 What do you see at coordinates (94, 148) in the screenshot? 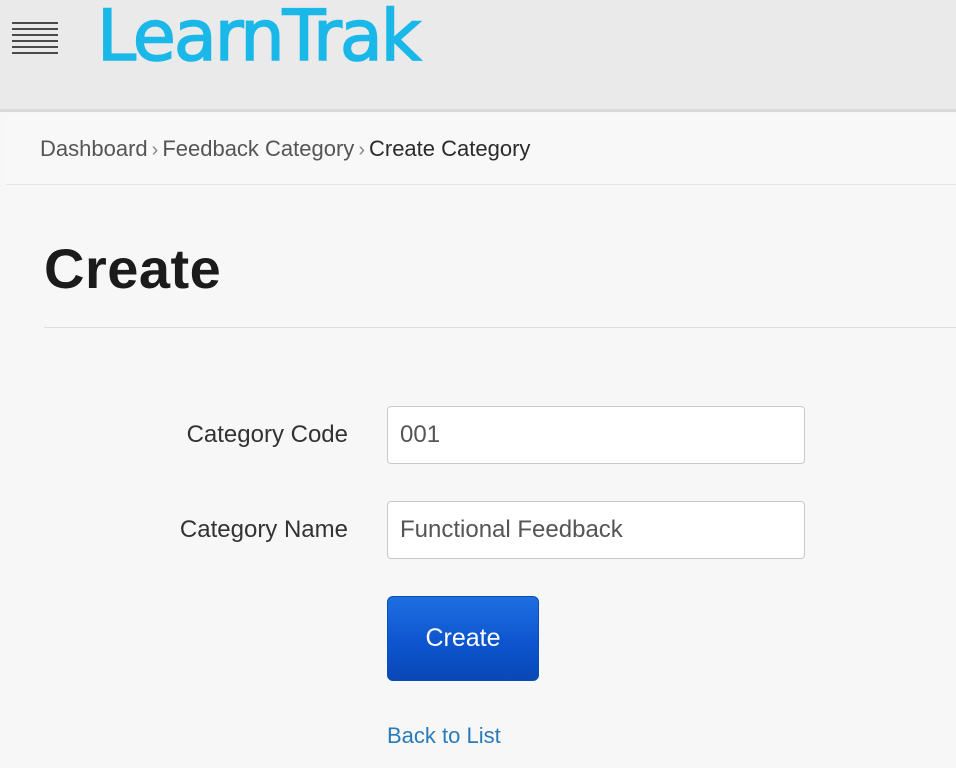
I see `breadcrumb-dashboard-link: Dashboard` at bounding box center [94, 148].